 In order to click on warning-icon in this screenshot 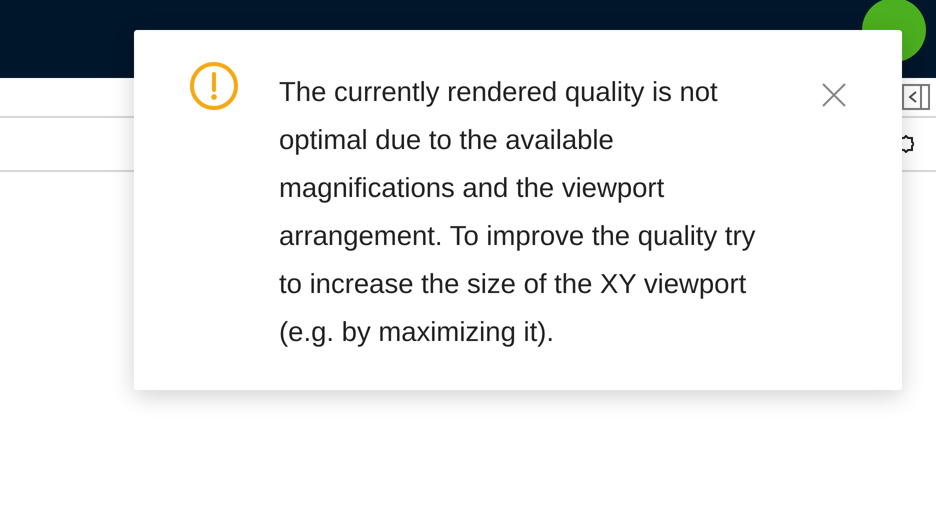, I will do `click(214, 86)`.